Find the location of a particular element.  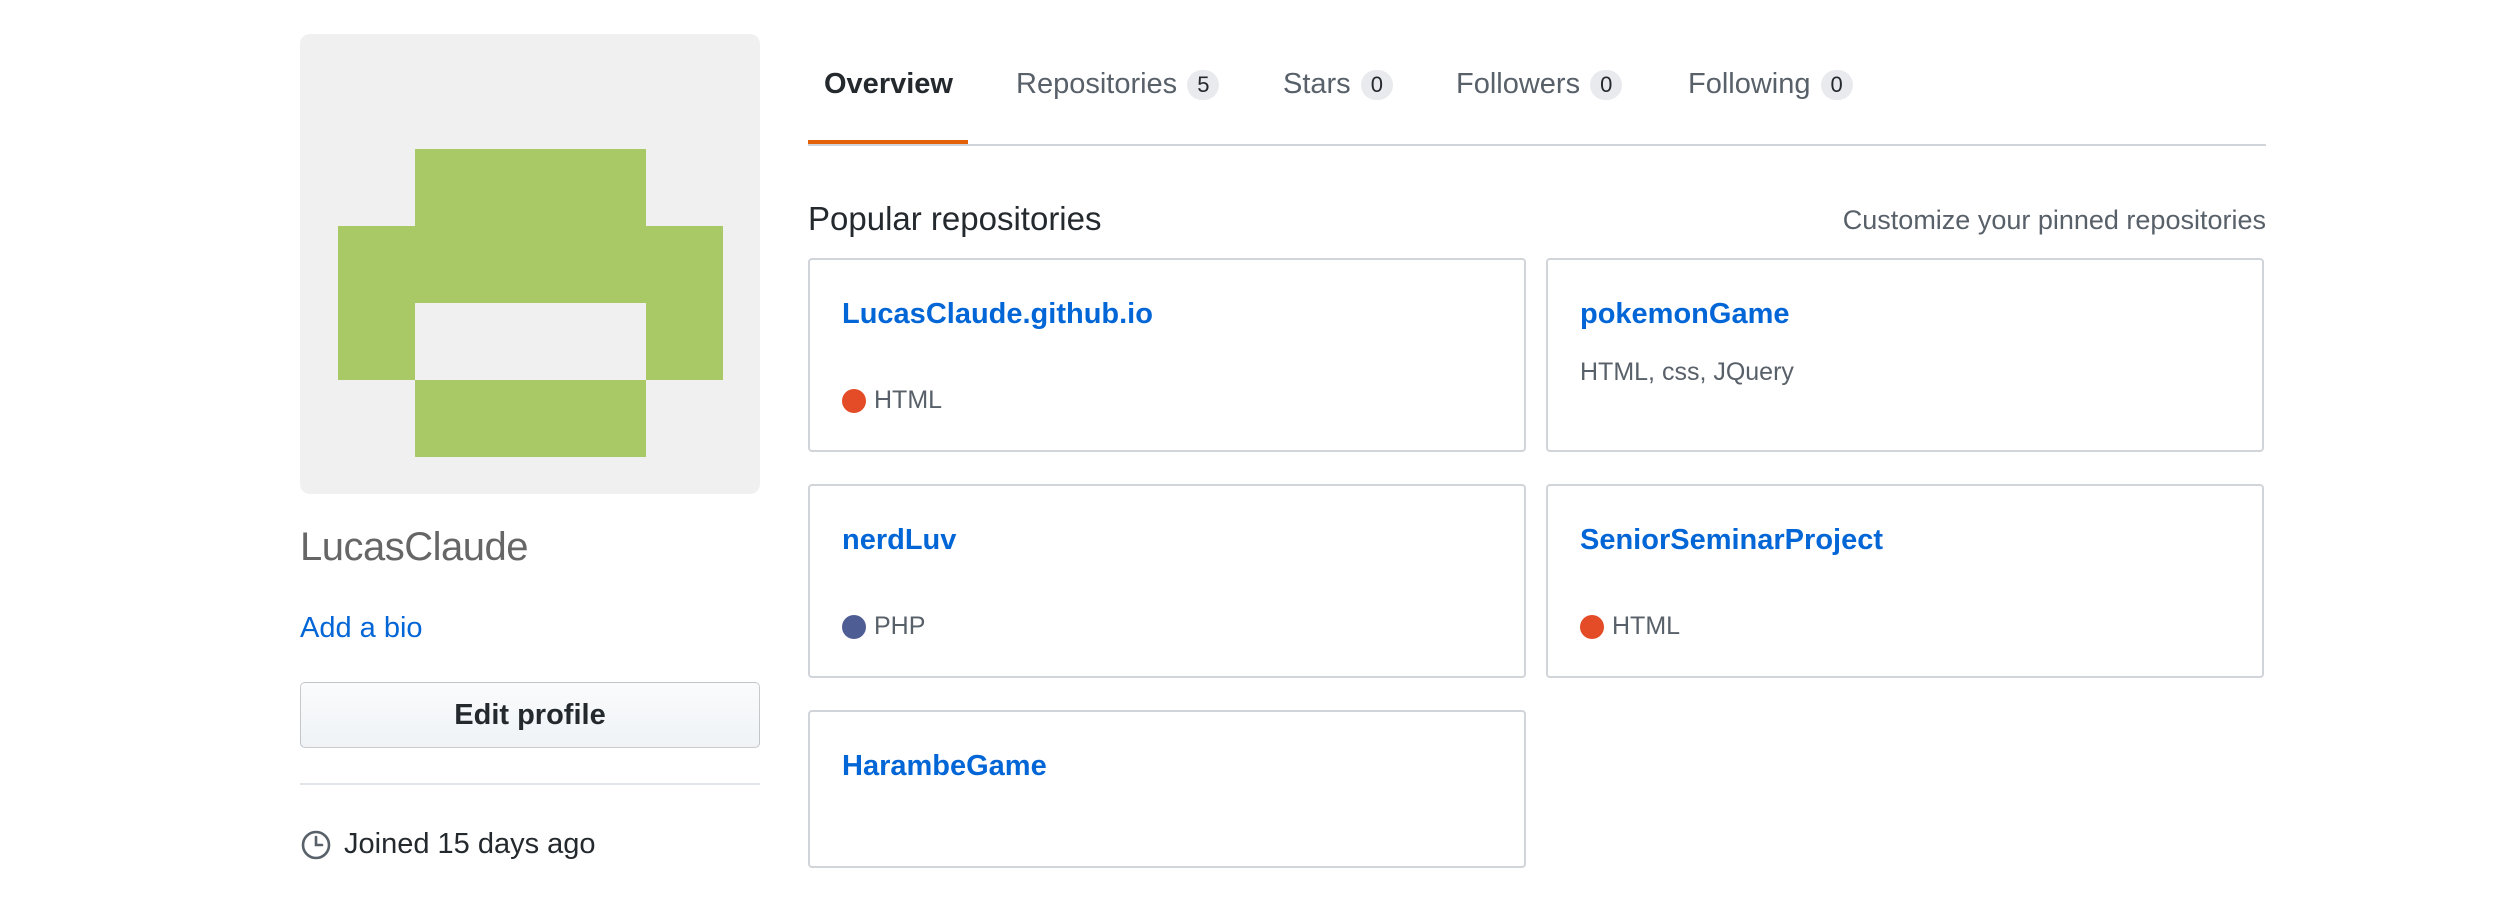

repo-name-link: HarambeGame is located at coordinates (944, 766).